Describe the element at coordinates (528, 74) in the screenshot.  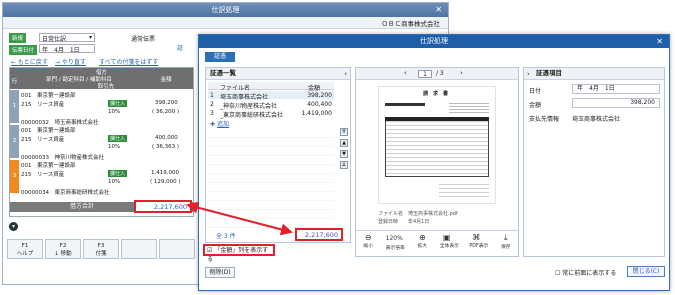
I see `chevron-right-icon: ›` at that location.